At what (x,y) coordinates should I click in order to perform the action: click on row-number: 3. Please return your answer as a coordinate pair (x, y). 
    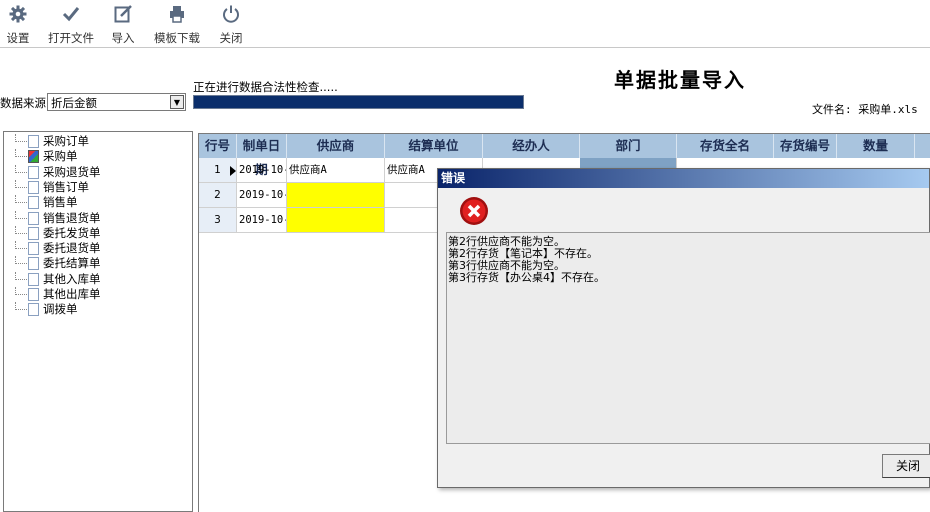
    Looking at the image, I should click on (218, 220).